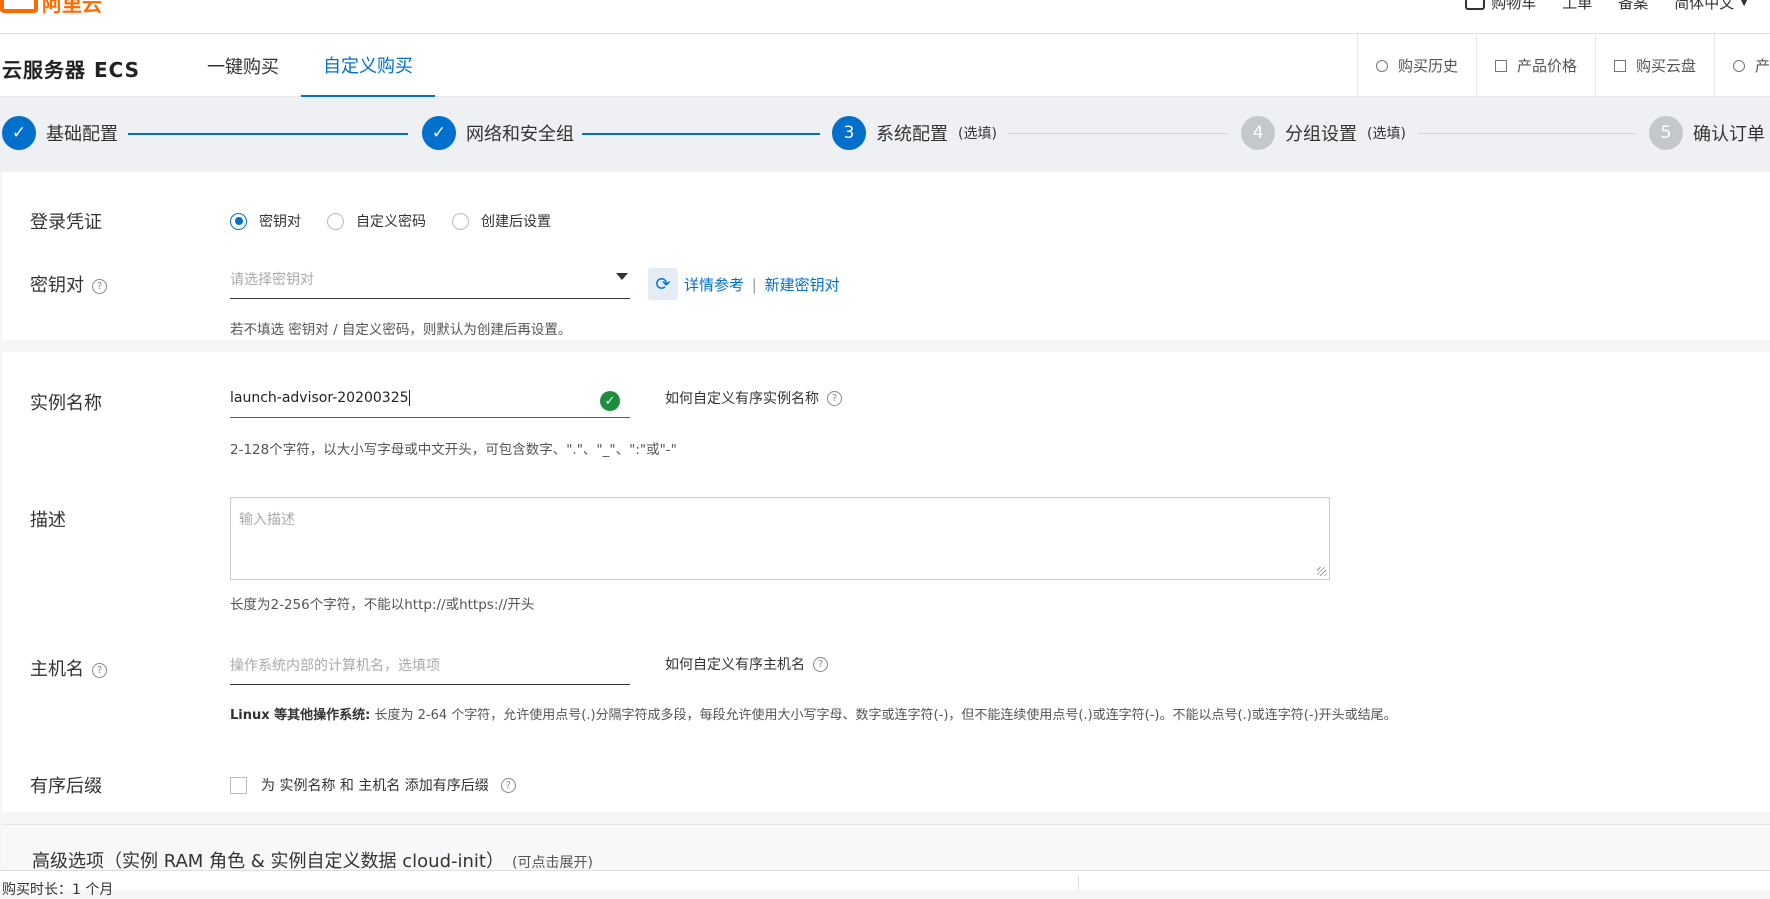  I want to click on buy-disk-button: 购买云盘, so click(1654, 65).